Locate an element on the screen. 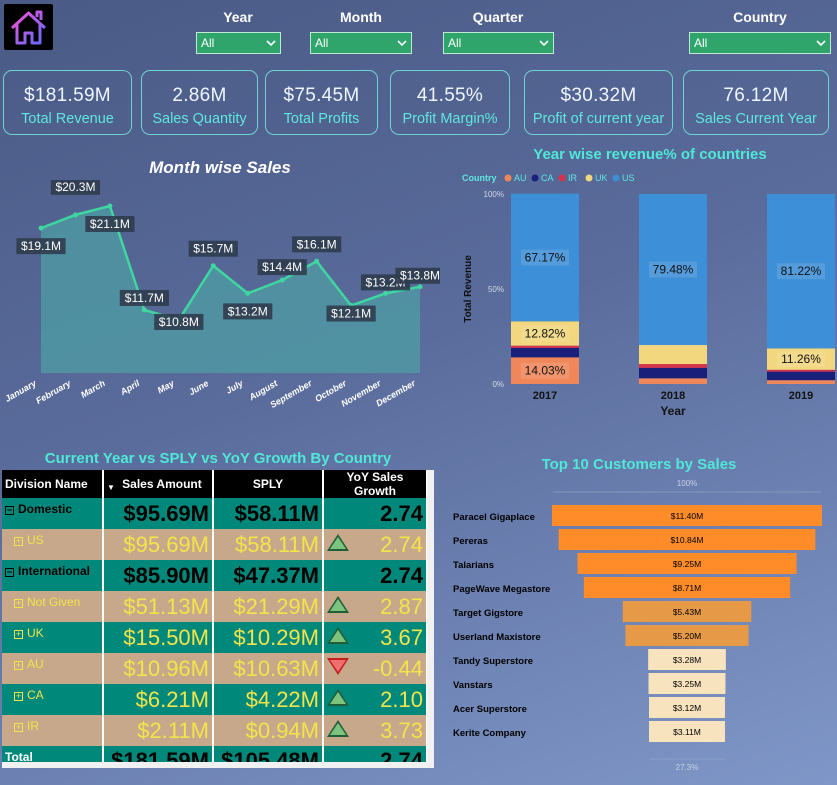  matrix-group-row: − Domestic $95.69M $58.11M 2.74 is located at coordinates (215, 513).